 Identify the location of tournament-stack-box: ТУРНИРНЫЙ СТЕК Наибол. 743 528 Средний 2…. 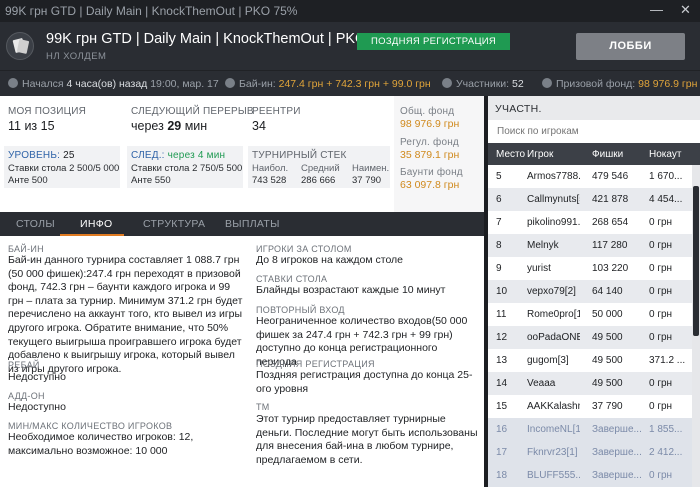
(319, 167).